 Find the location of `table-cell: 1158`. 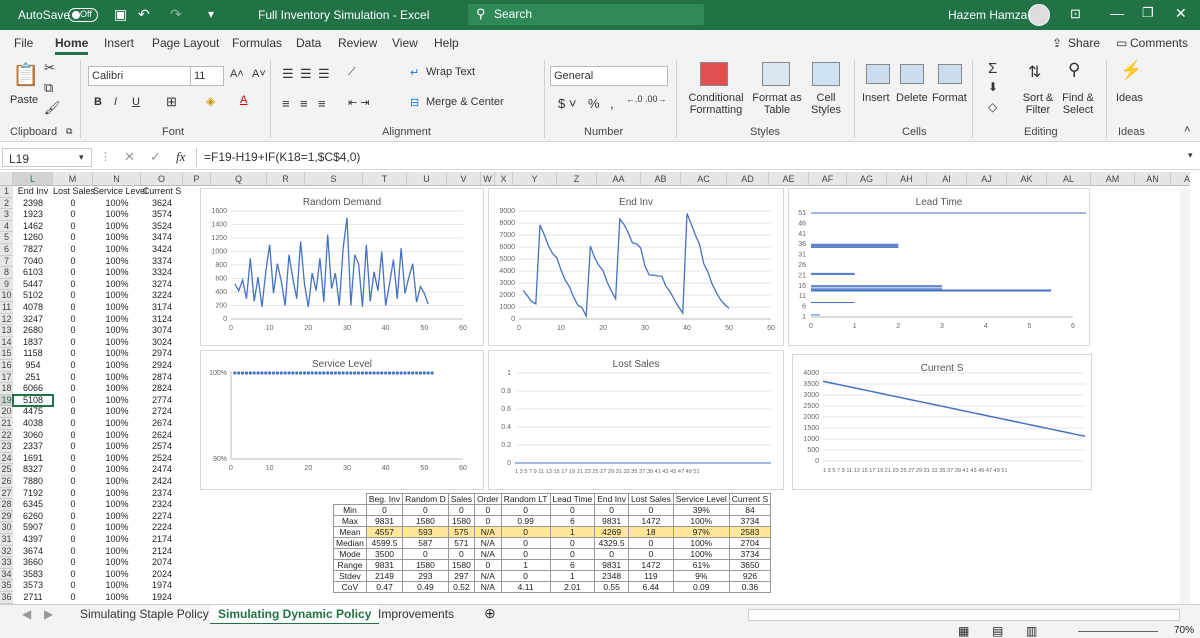

table-cell: 1158 is located at coordinates (33, 353).